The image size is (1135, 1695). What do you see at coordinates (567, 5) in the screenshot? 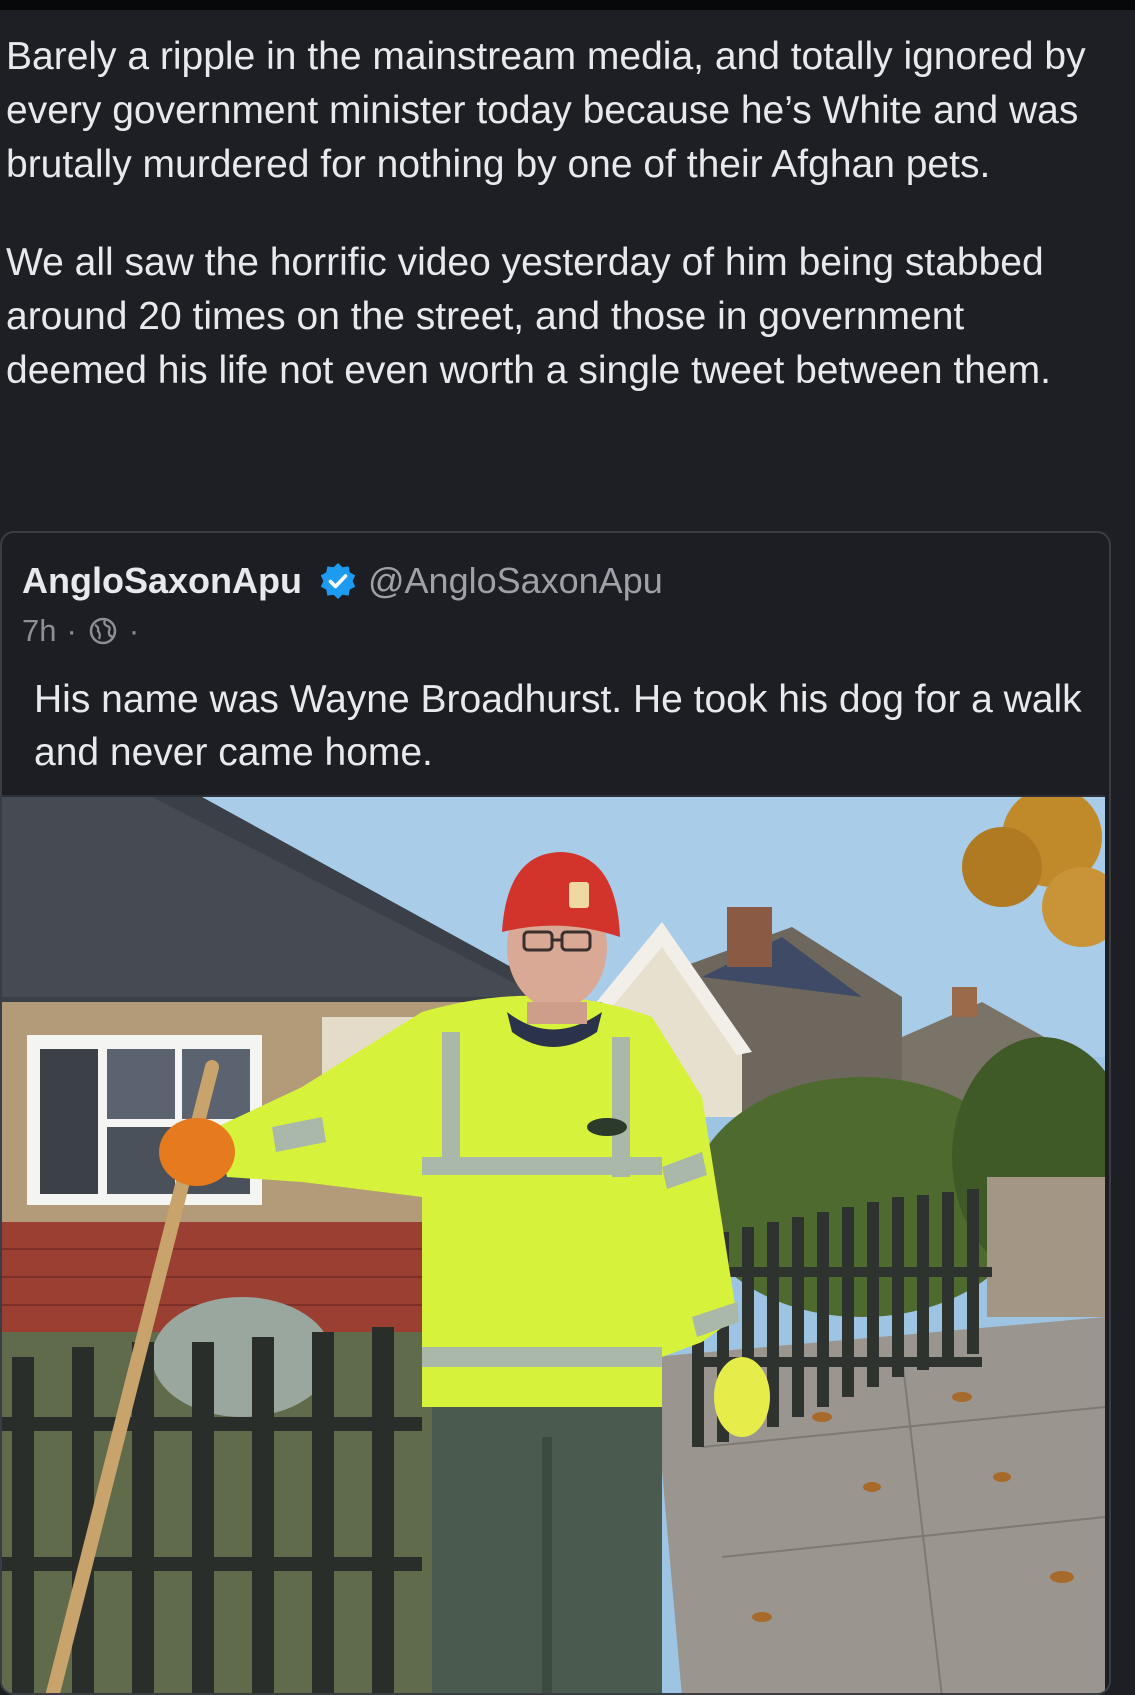
I see `top-bar` at bounding box center [567, 5].